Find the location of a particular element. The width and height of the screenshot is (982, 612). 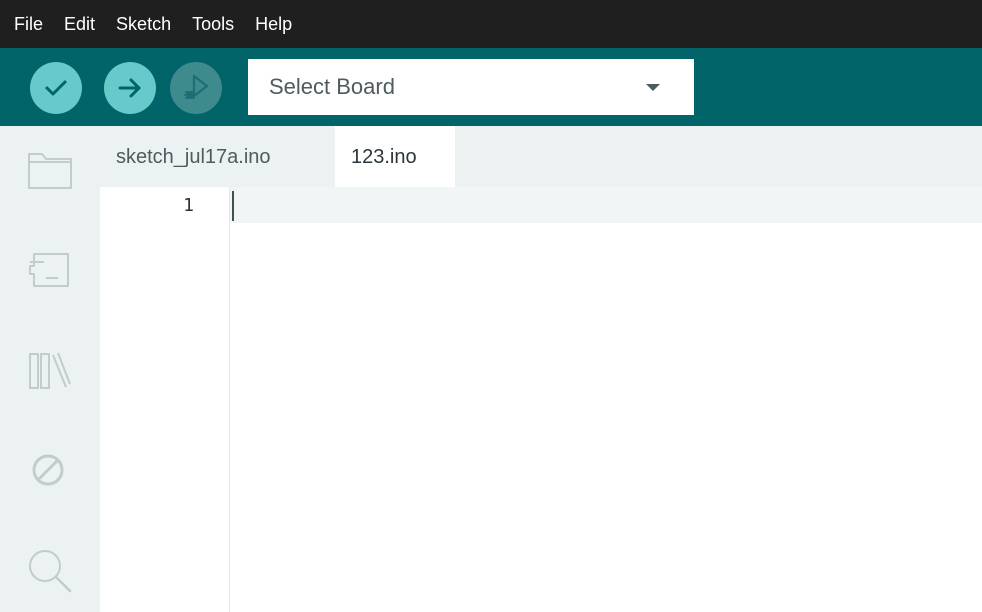

search-icon is located at coordinates (50, 571).